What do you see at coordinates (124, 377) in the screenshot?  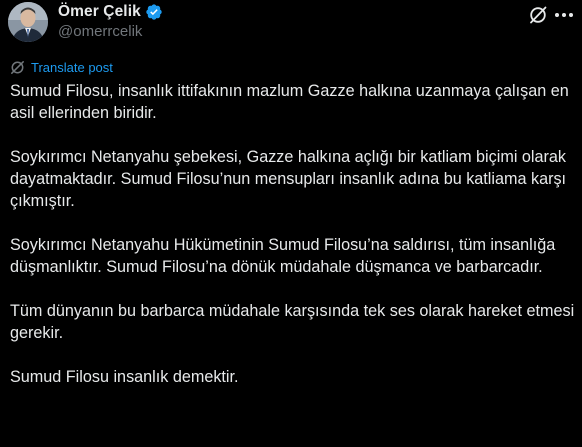 I see `post-paragraph: Sumud Filosu insanlık demektir.` at bounding box center [124, 377].